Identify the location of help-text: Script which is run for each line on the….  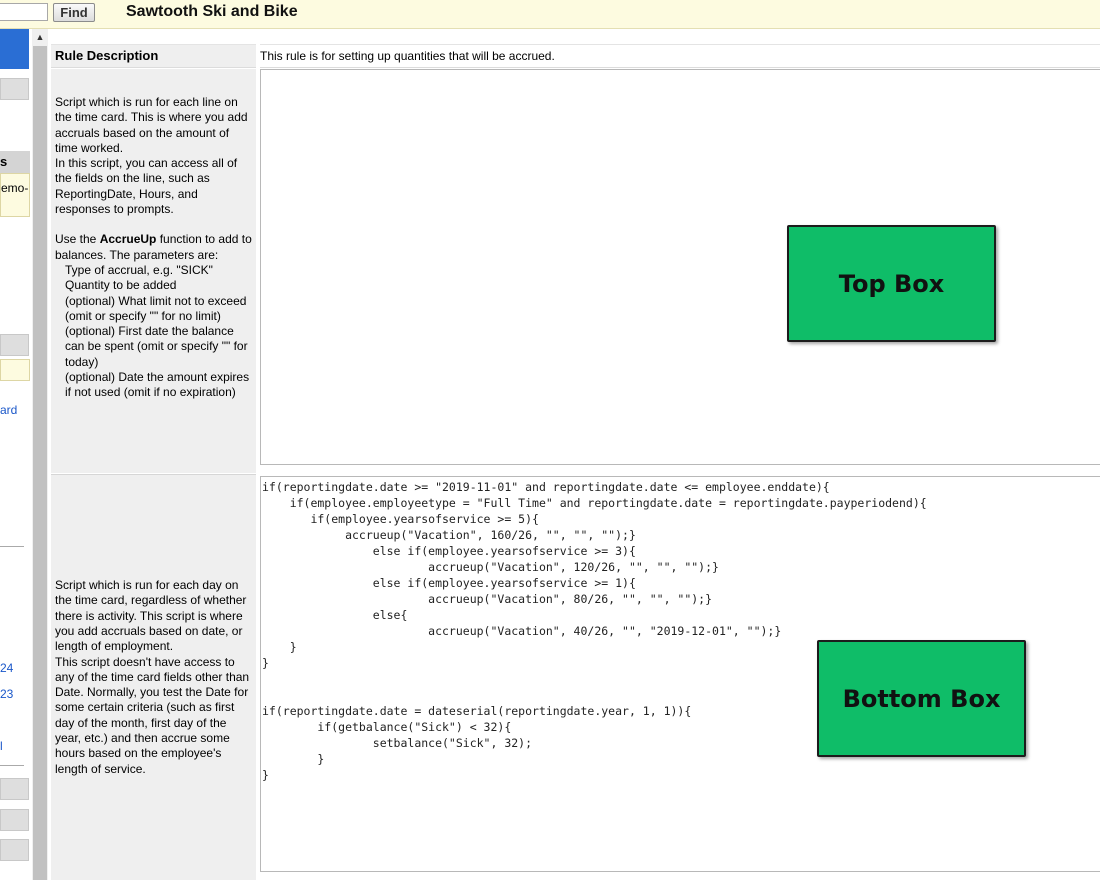
(151, 125).